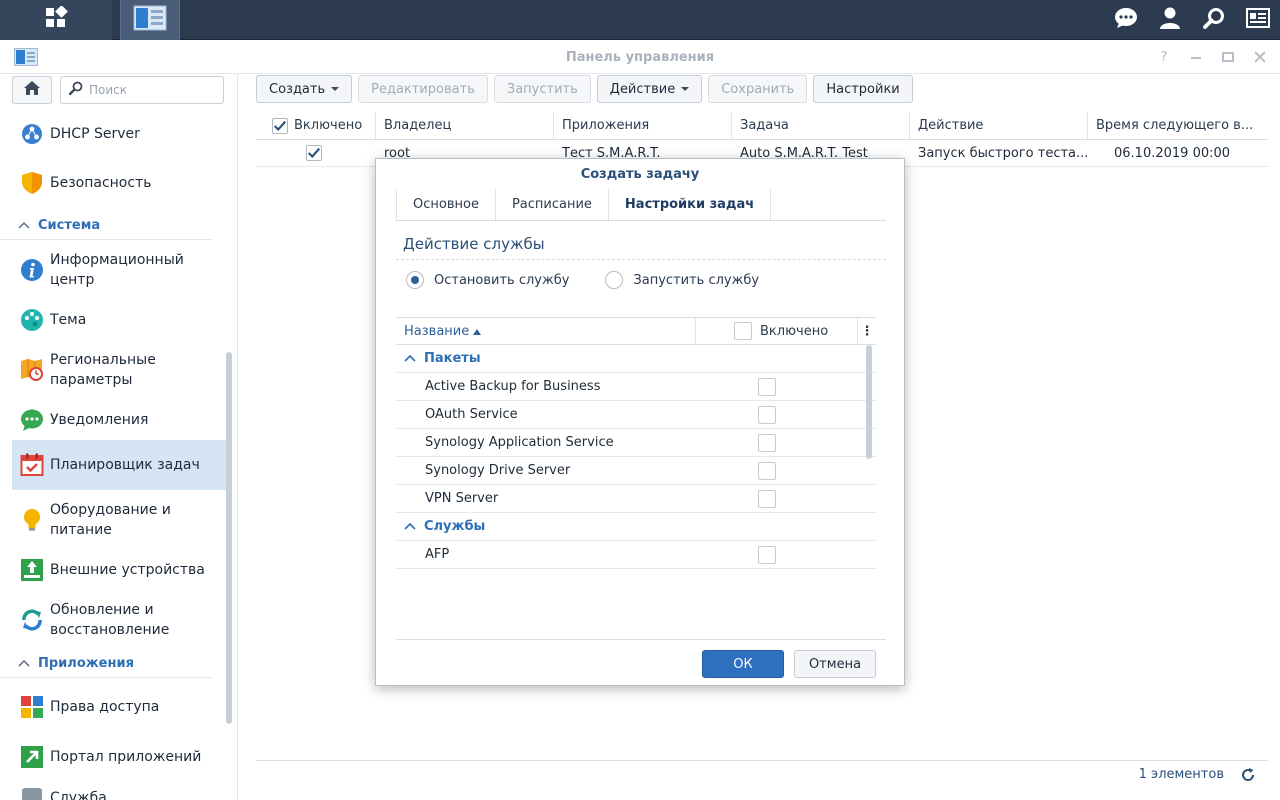  I want to click on help-icon: ?, so click(1164, 57).